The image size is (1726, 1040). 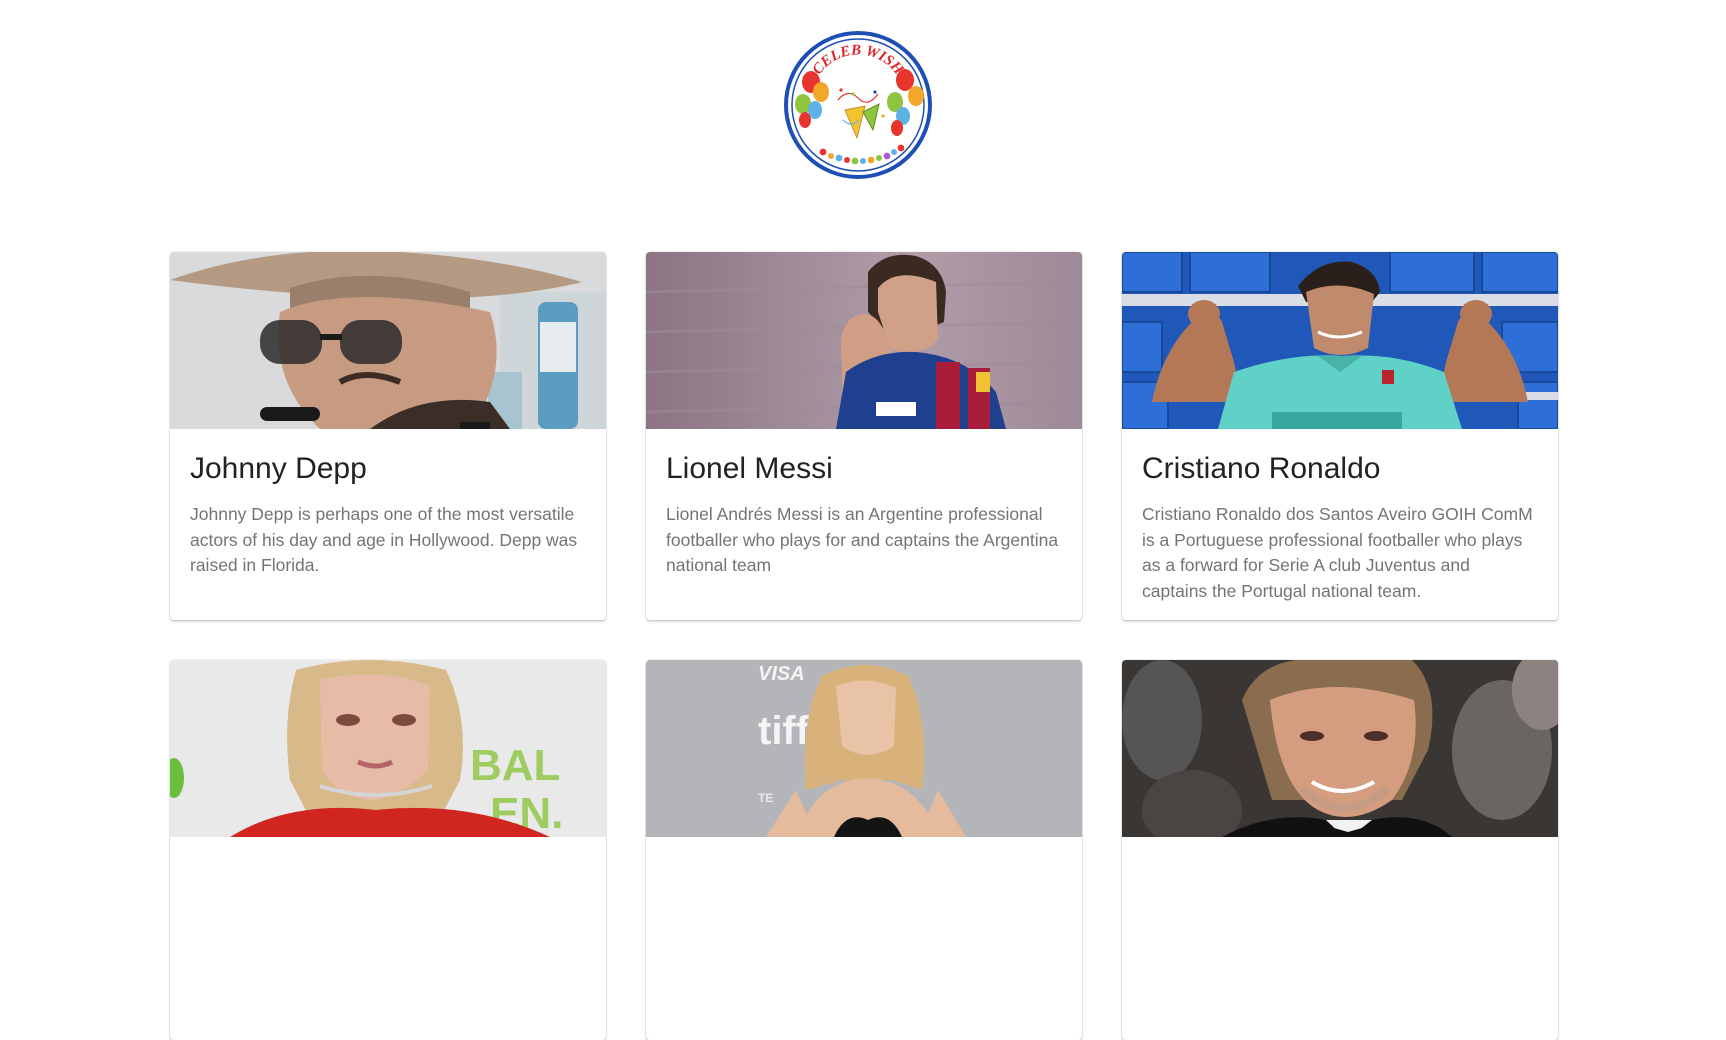 I want to click on celebrity-photo: BAL EN., so click(x=388, y=748).